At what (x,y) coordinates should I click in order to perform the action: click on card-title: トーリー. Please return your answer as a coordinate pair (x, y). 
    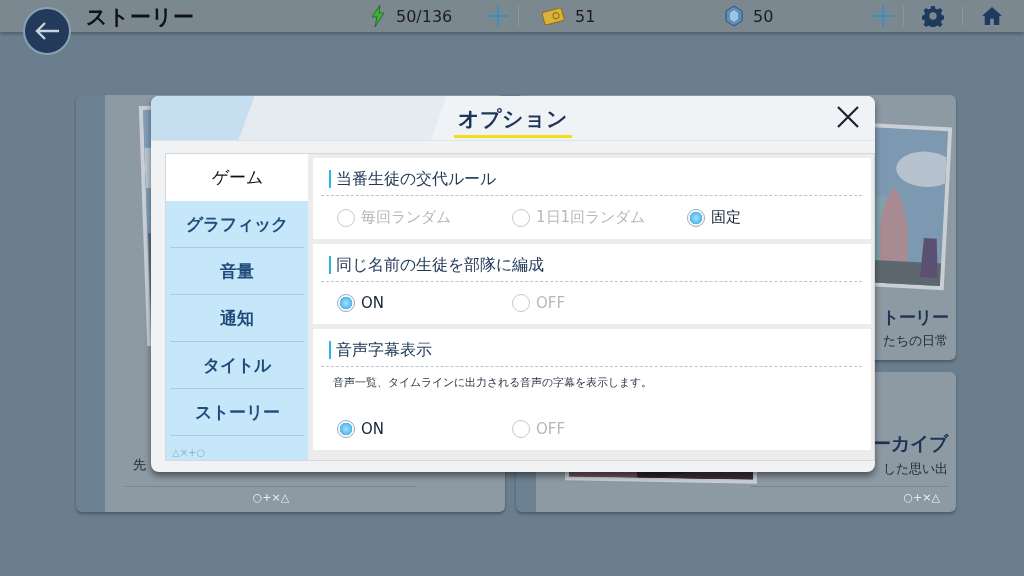
    Looking at the image, I should click on (915, 317).